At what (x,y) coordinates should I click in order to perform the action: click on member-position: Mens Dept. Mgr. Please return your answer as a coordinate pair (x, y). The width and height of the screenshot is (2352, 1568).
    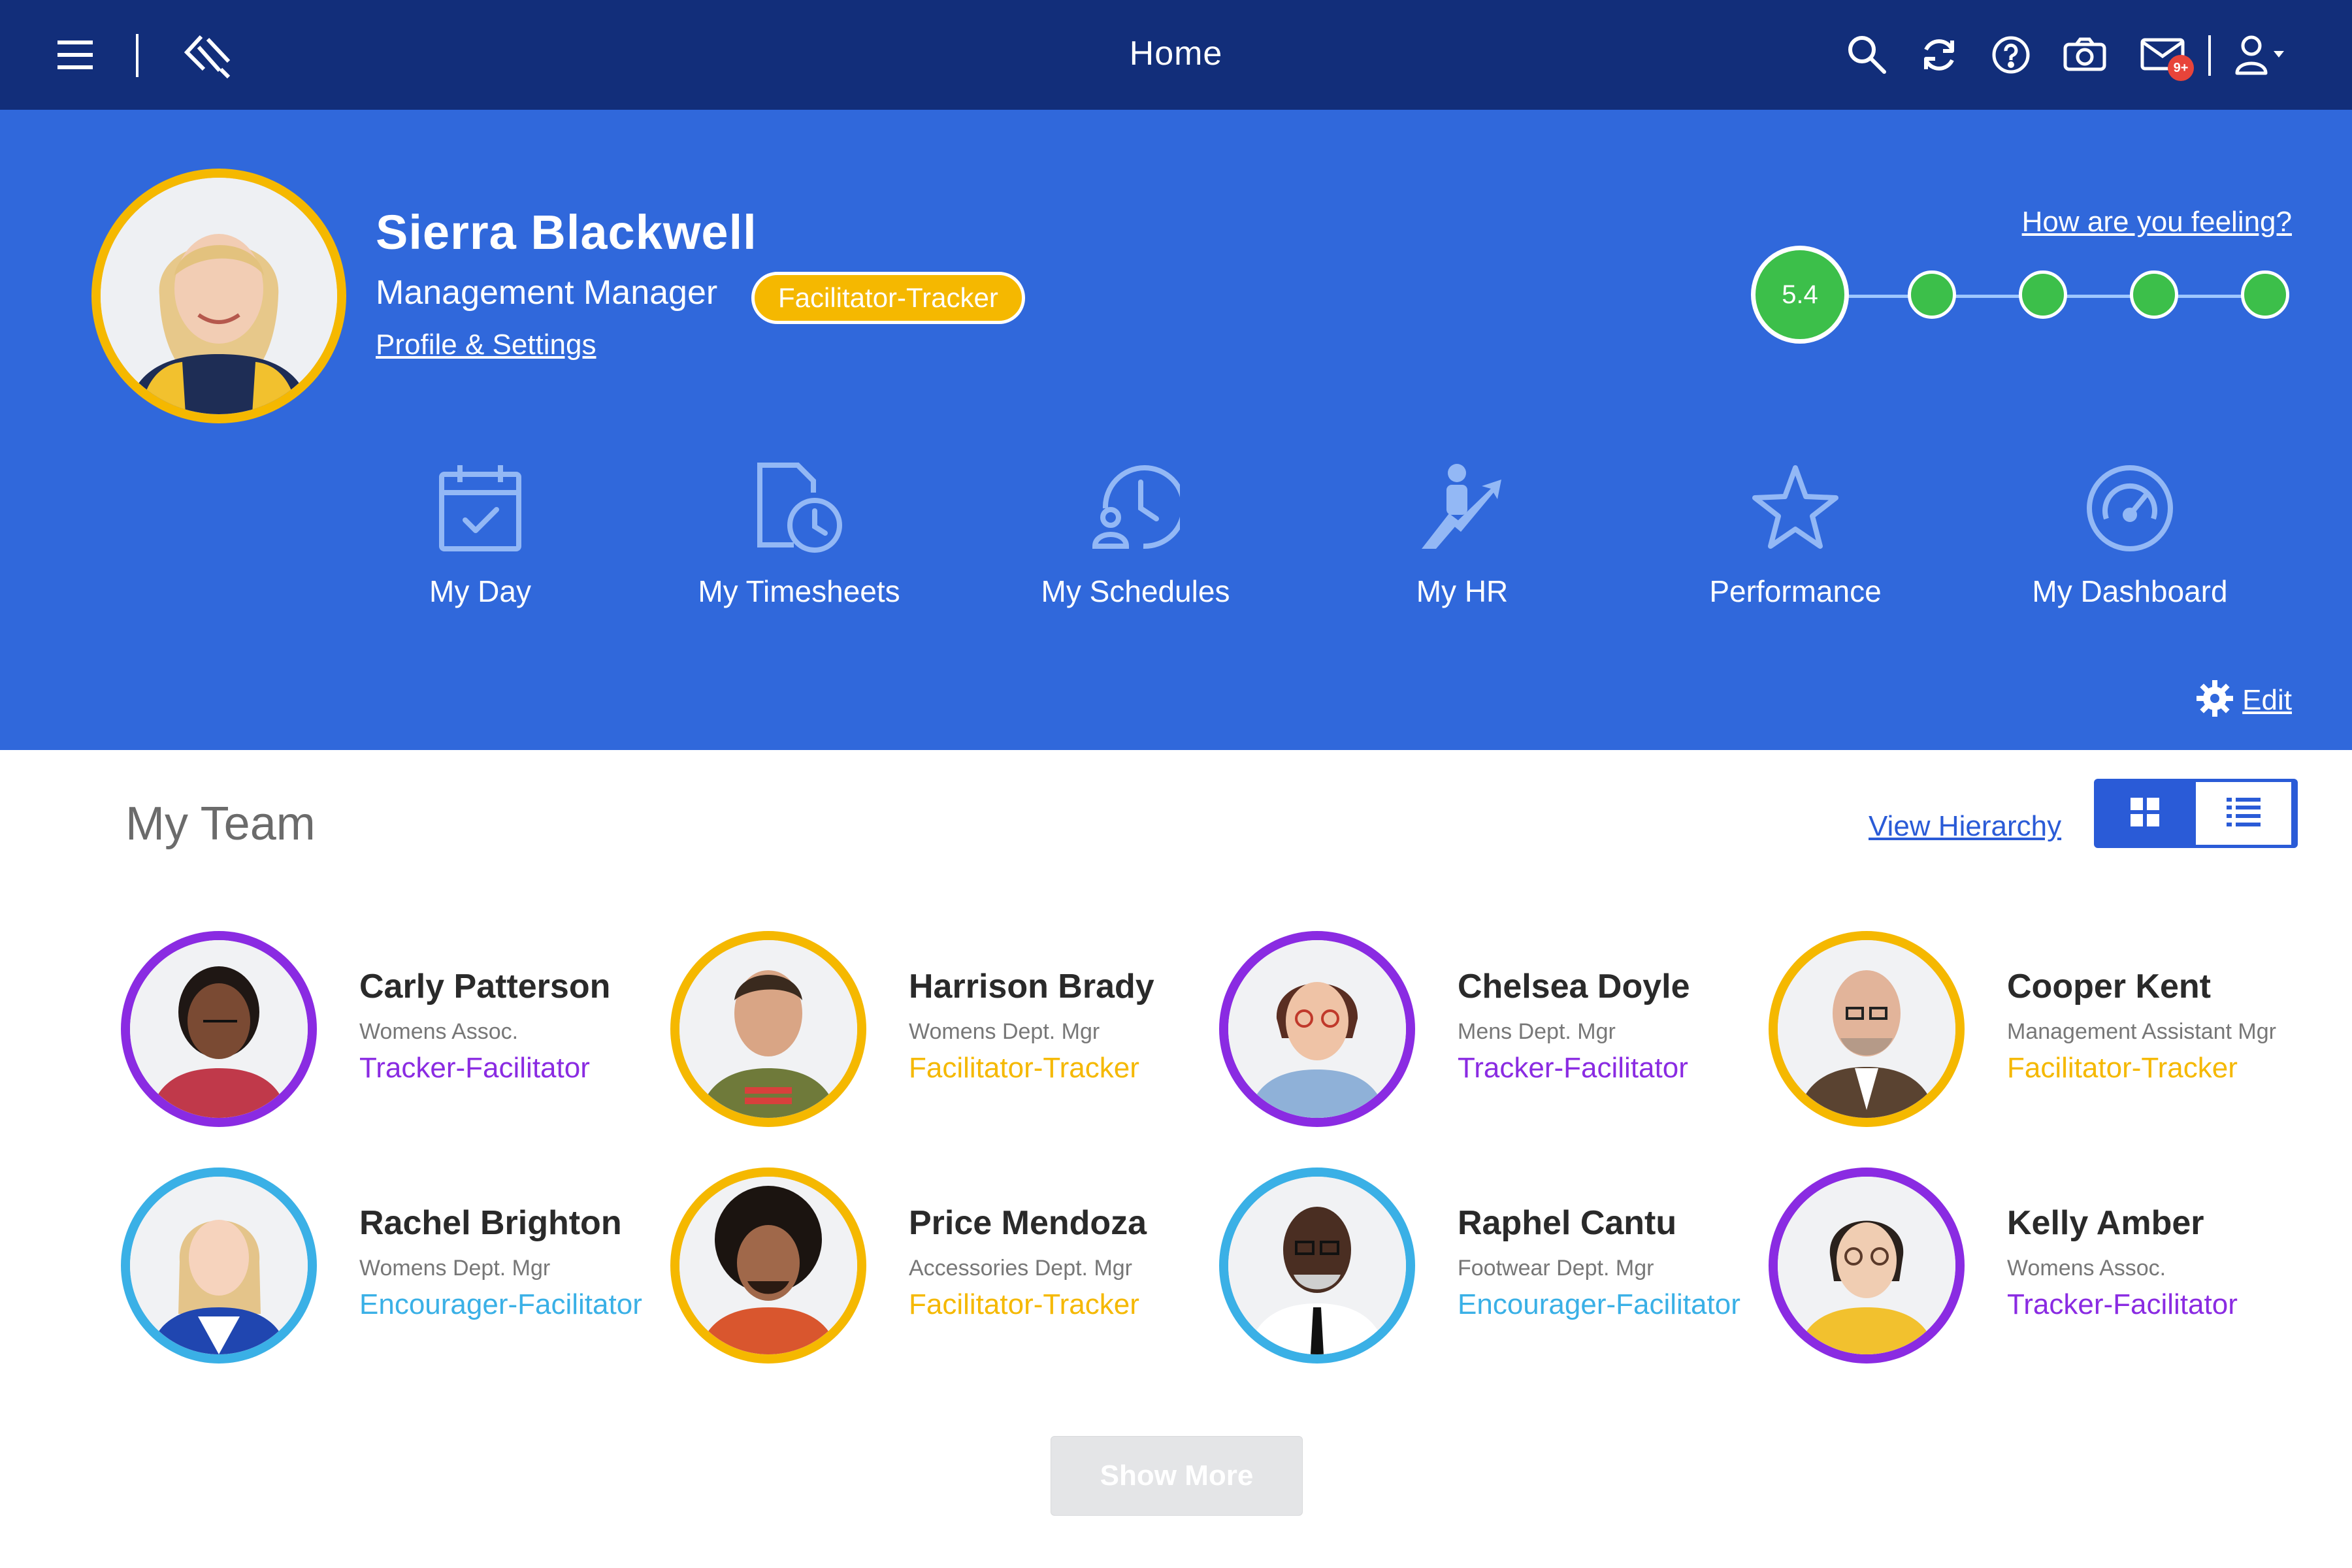
    Looking at the image, I should click on (1537, 1031).